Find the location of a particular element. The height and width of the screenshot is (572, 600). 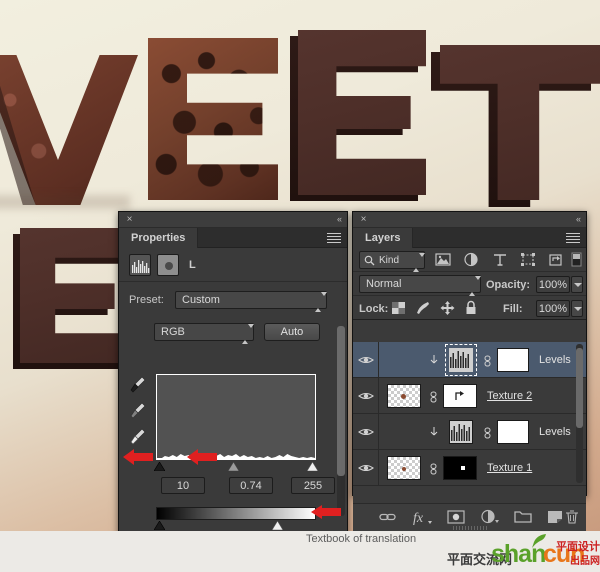

table-row: Texture 2 is located at coordinates (469, 396).